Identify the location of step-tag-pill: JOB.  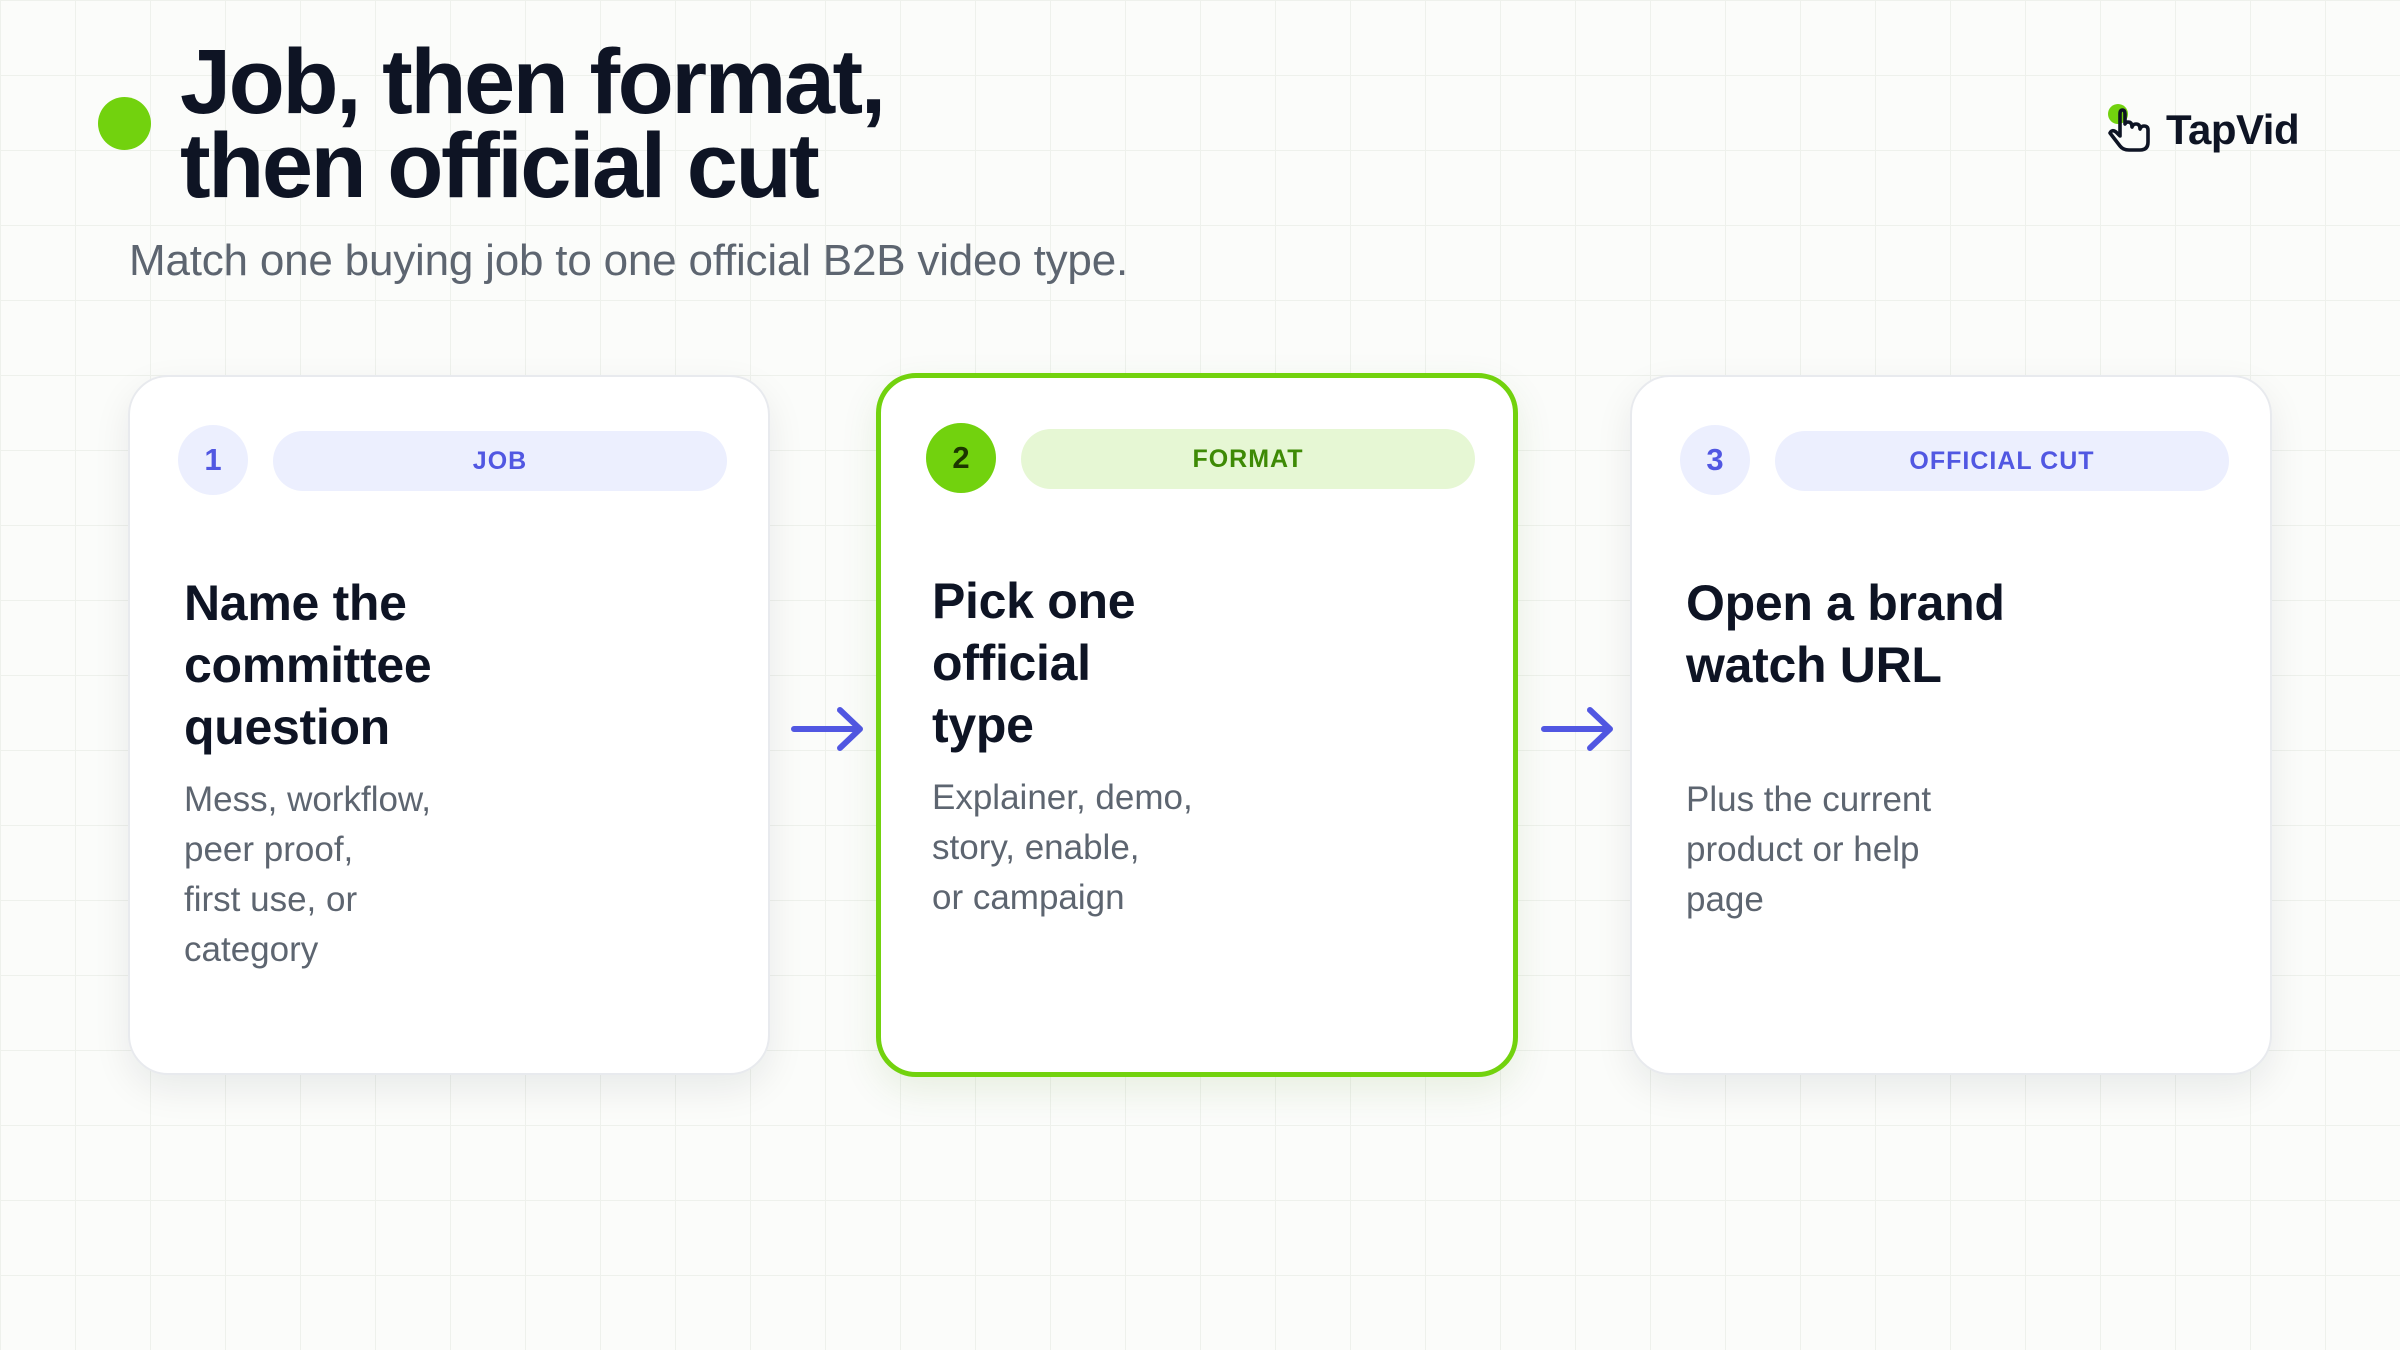
(500, 461).